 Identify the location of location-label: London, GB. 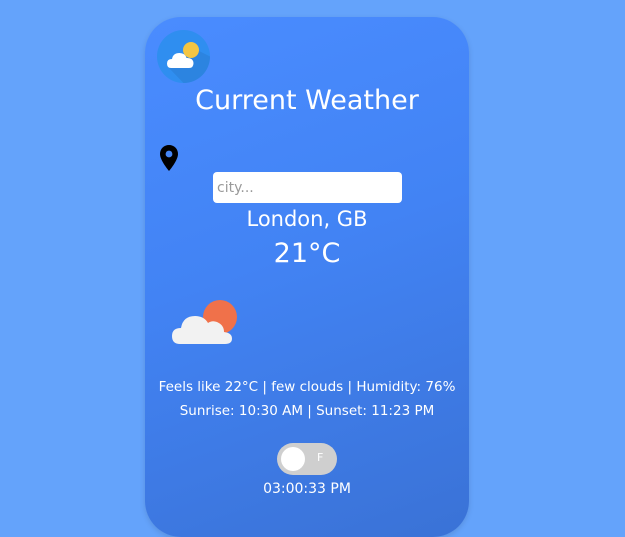
(307, 219).